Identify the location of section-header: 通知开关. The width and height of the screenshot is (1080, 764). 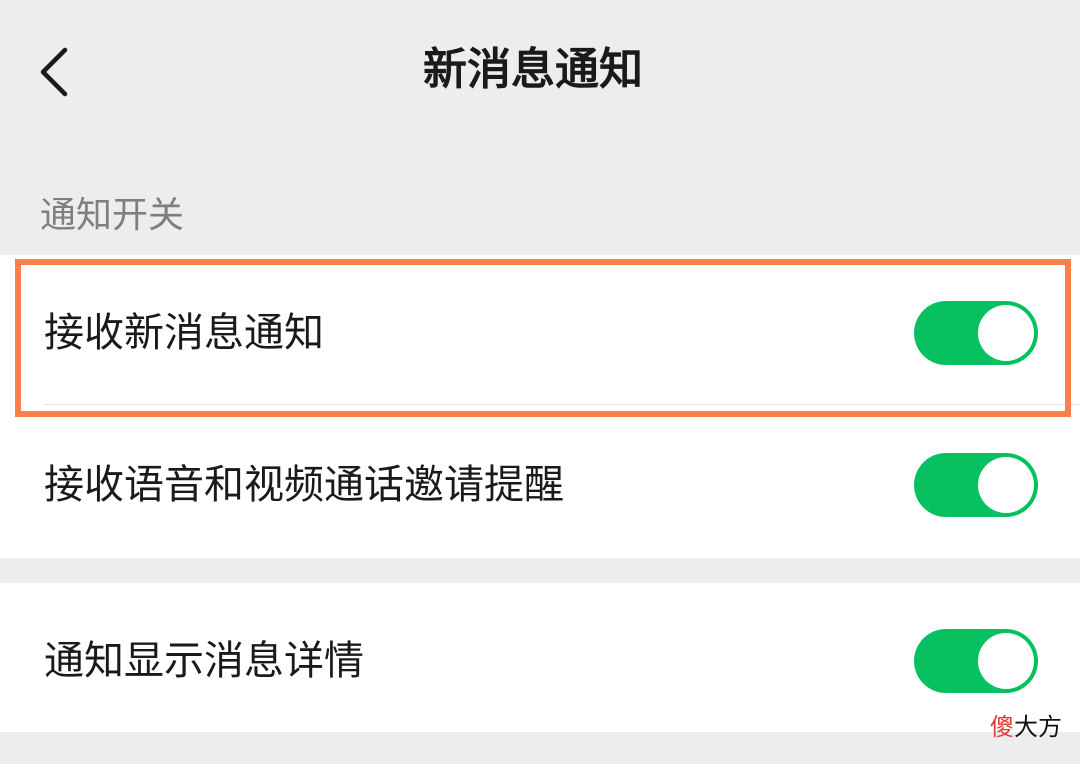
(112, 215).